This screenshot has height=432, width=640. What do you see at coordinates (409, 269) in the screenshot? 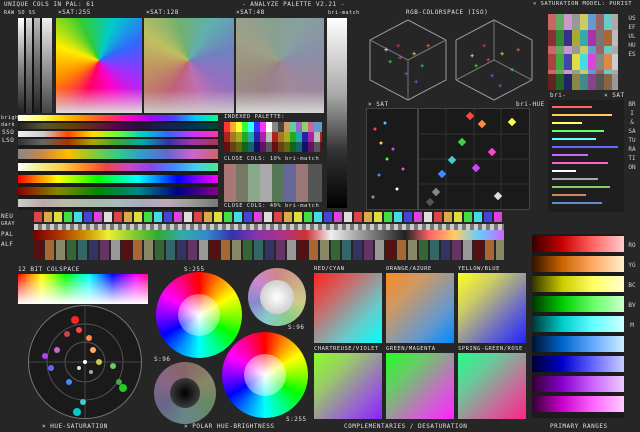
I see `orange-azure-label: ORANGE/AZURE` at bounding box center [409, 269].